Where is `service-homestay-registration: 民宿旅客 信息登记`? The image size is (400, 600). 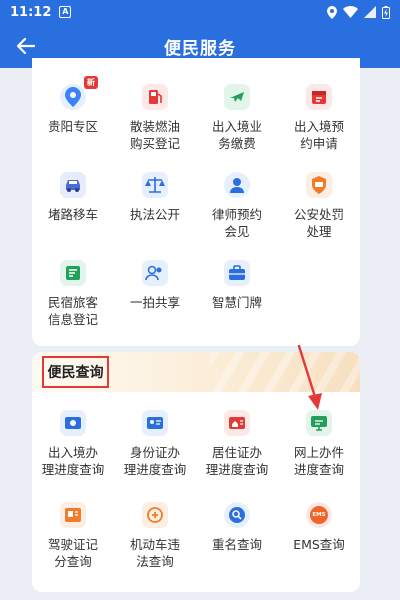 service-homestay-registration: 民宿旅客 信息登记 is located at coordinates (73, 290).